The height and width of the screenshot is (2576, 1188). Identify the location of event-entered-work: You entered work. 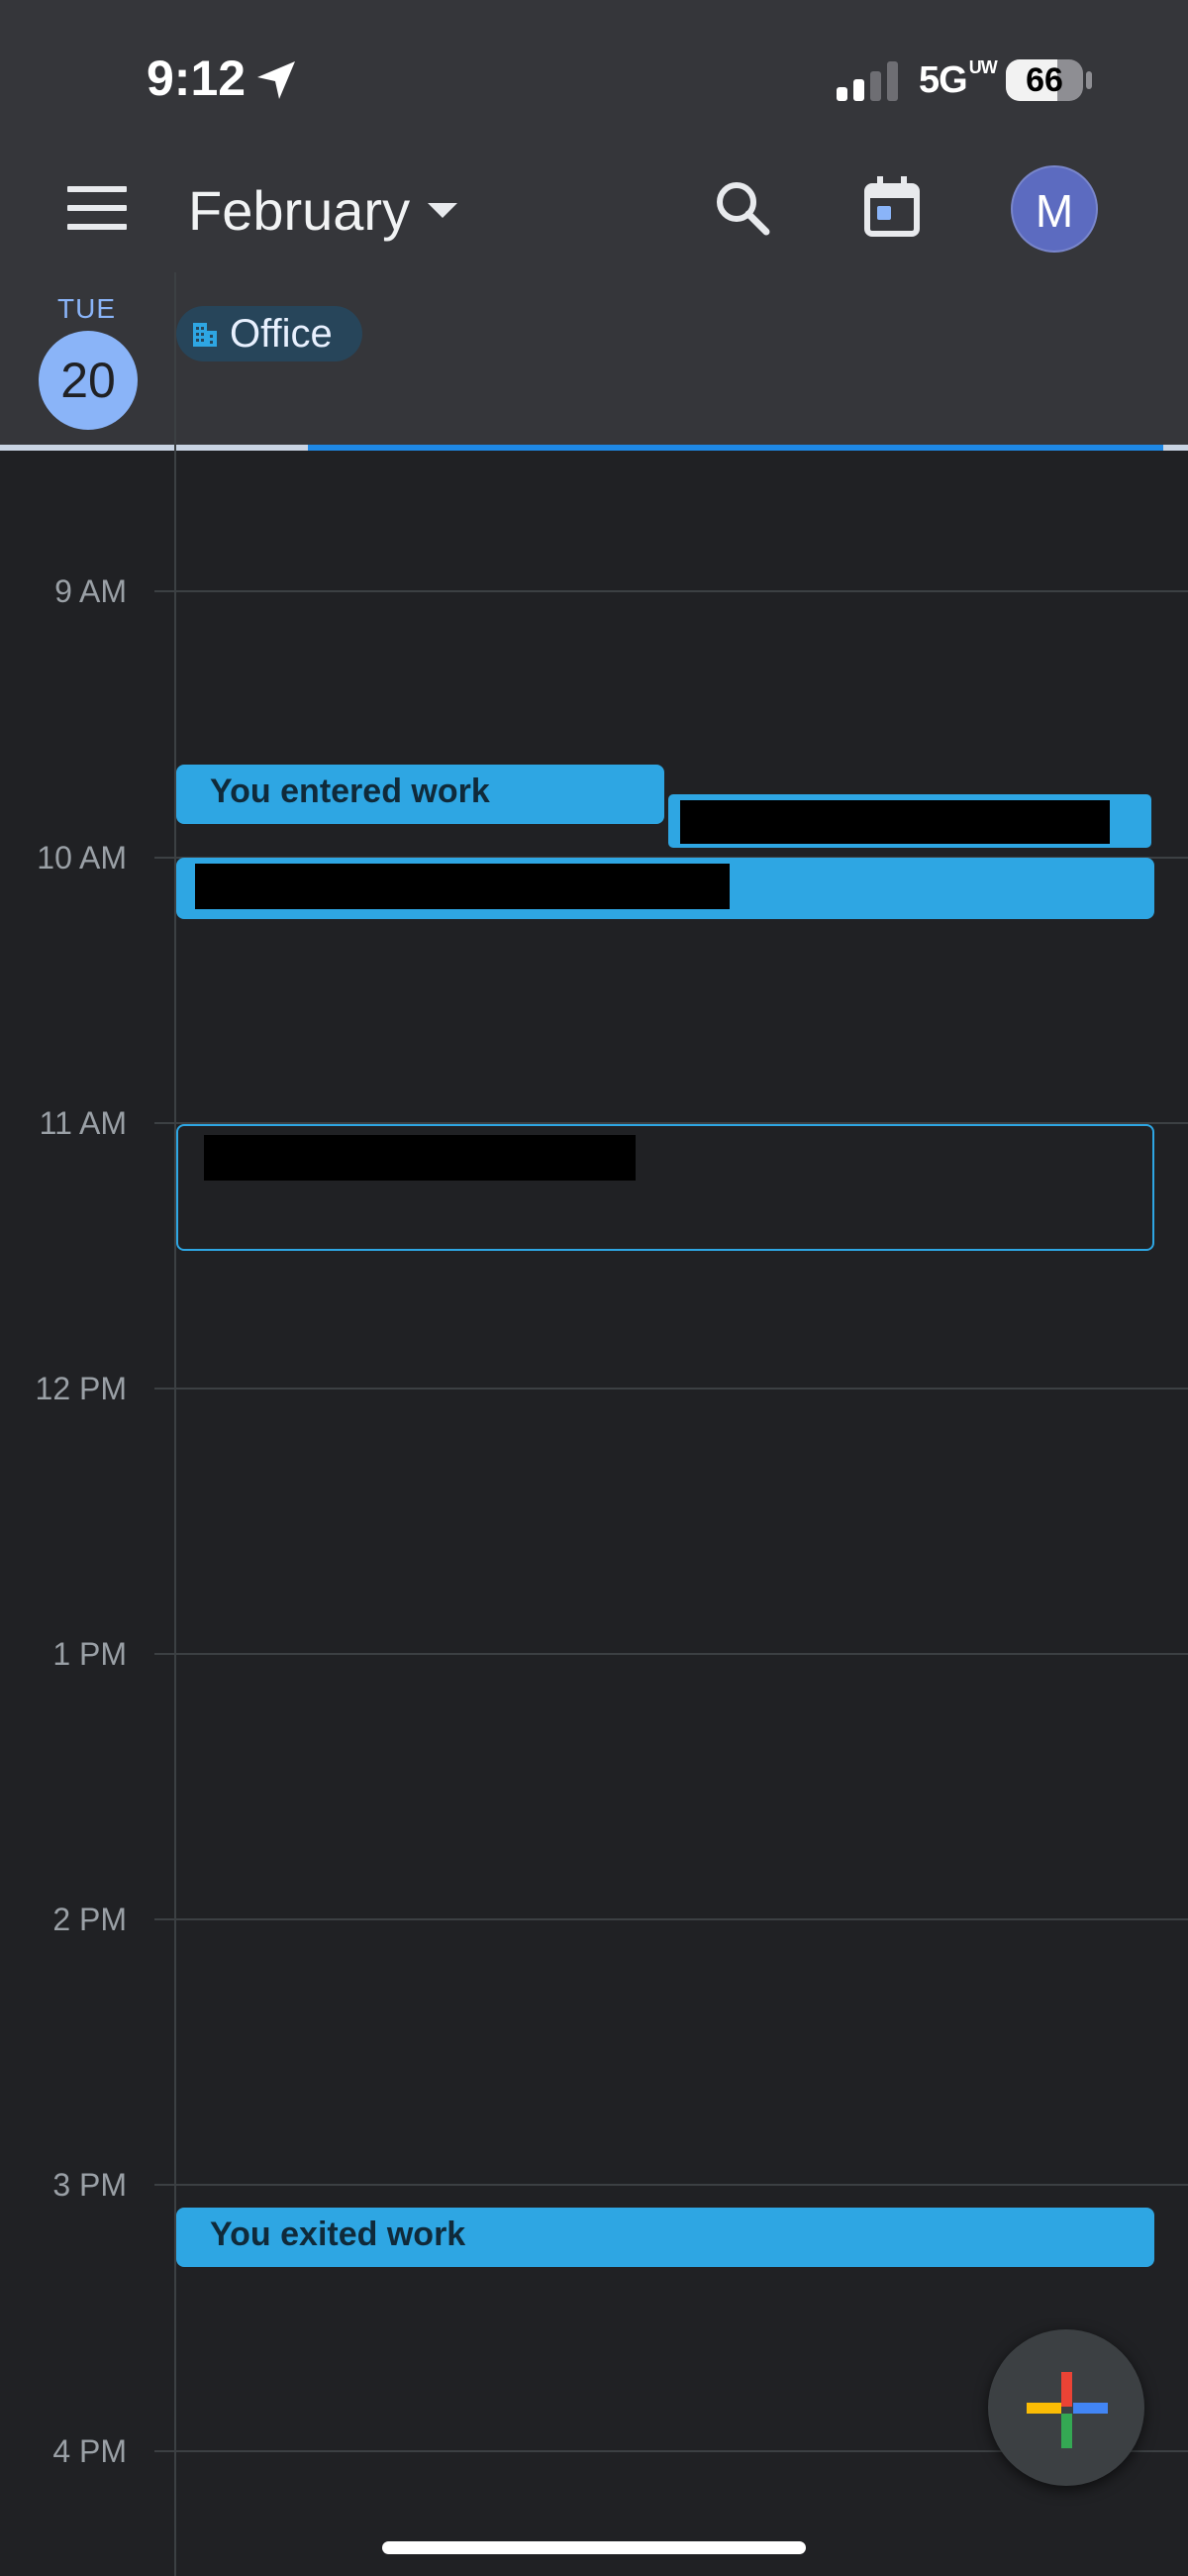
(420, 794).